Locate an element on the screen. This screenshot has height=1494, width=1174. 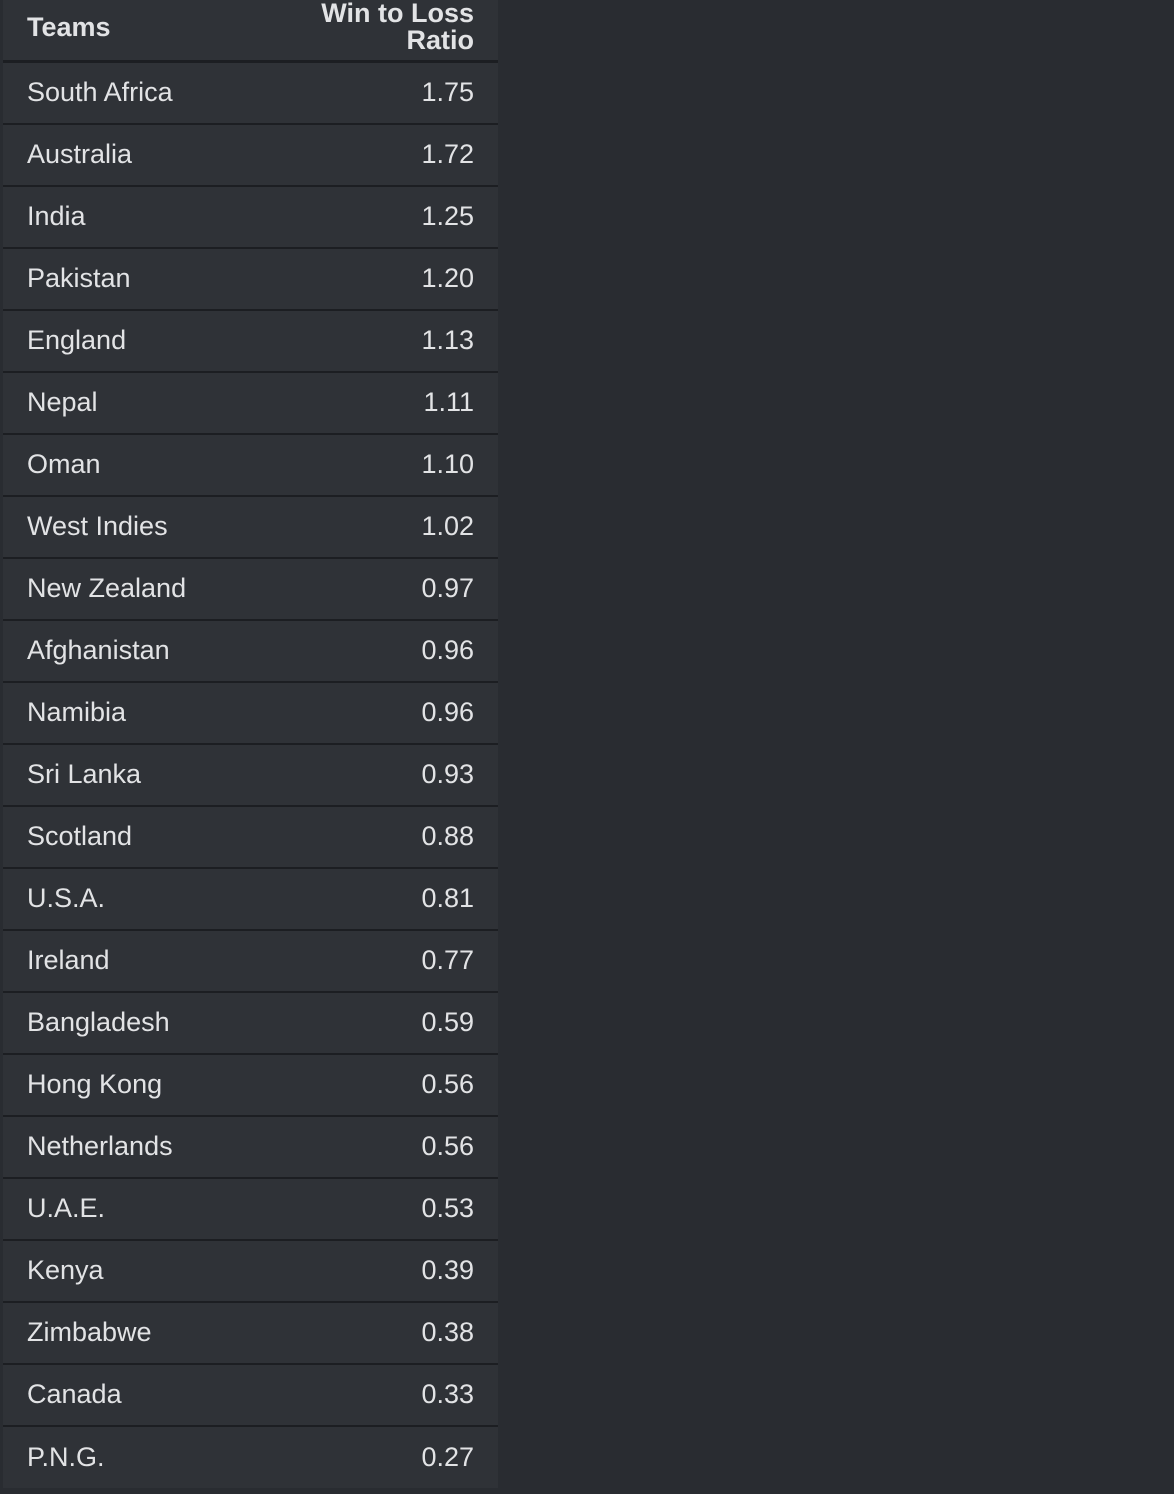
win-loss-ratio-cell: 0.77 is located at coordinates (374, 961).